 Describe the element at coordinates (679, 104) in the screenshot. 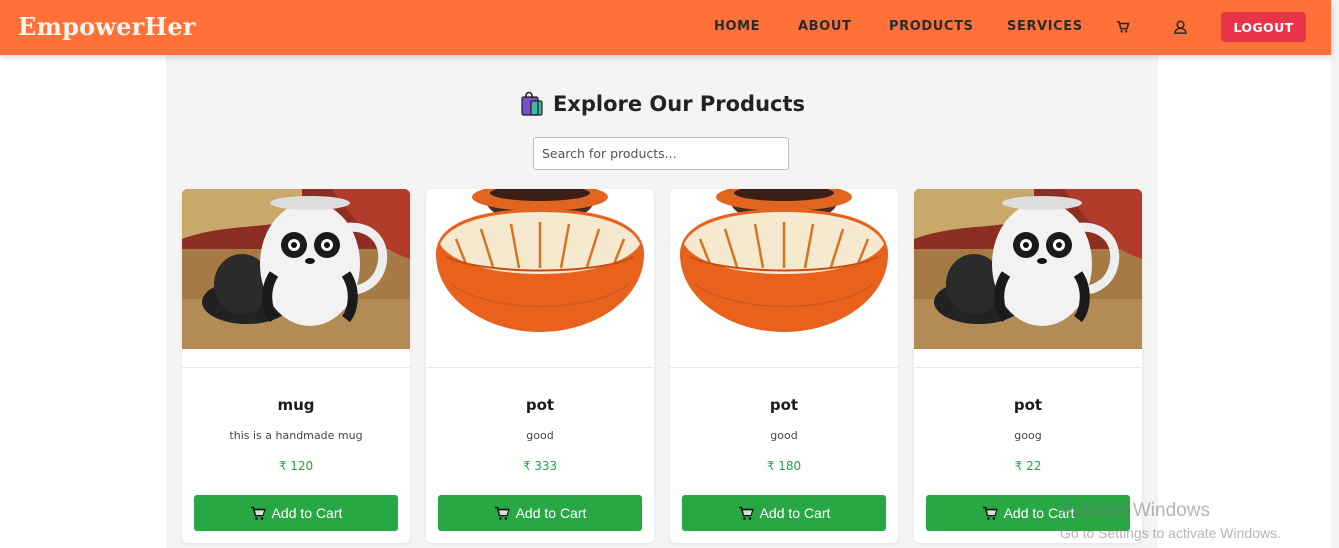

I see `page-title-text: Explore Our Products` at that location.